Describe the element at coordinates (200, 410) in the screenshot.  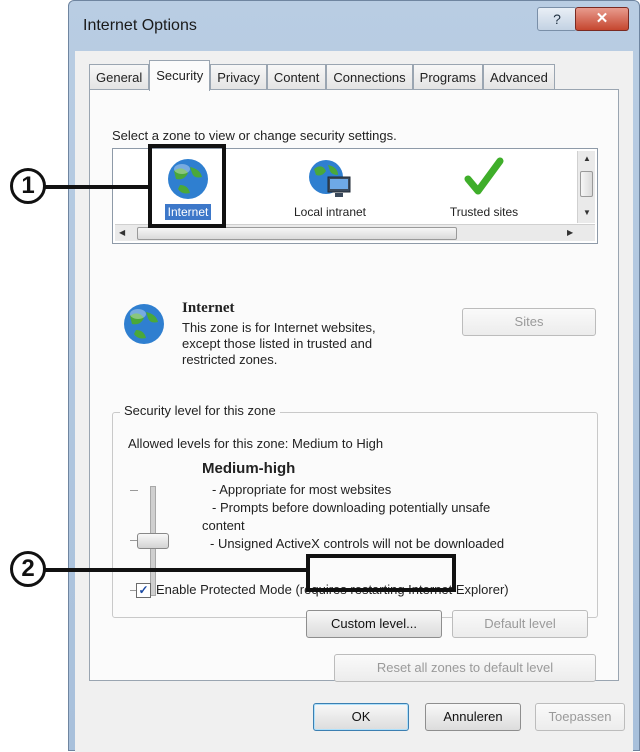
I see `security-level-group-label: Security level for this zone` at that location.